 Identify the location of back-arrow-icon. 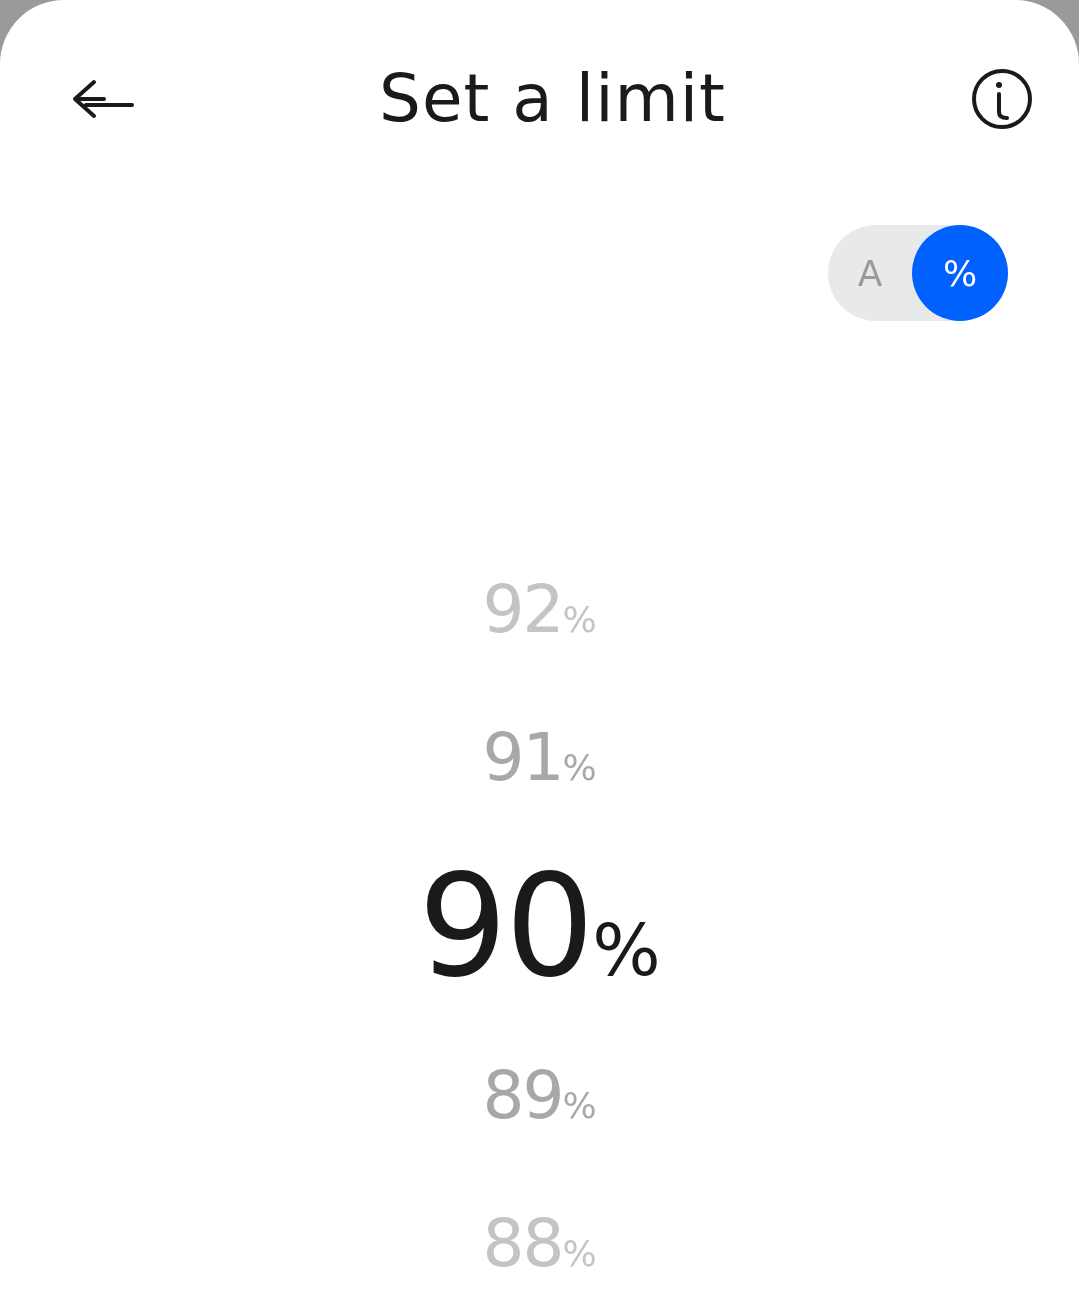
(103, 98).